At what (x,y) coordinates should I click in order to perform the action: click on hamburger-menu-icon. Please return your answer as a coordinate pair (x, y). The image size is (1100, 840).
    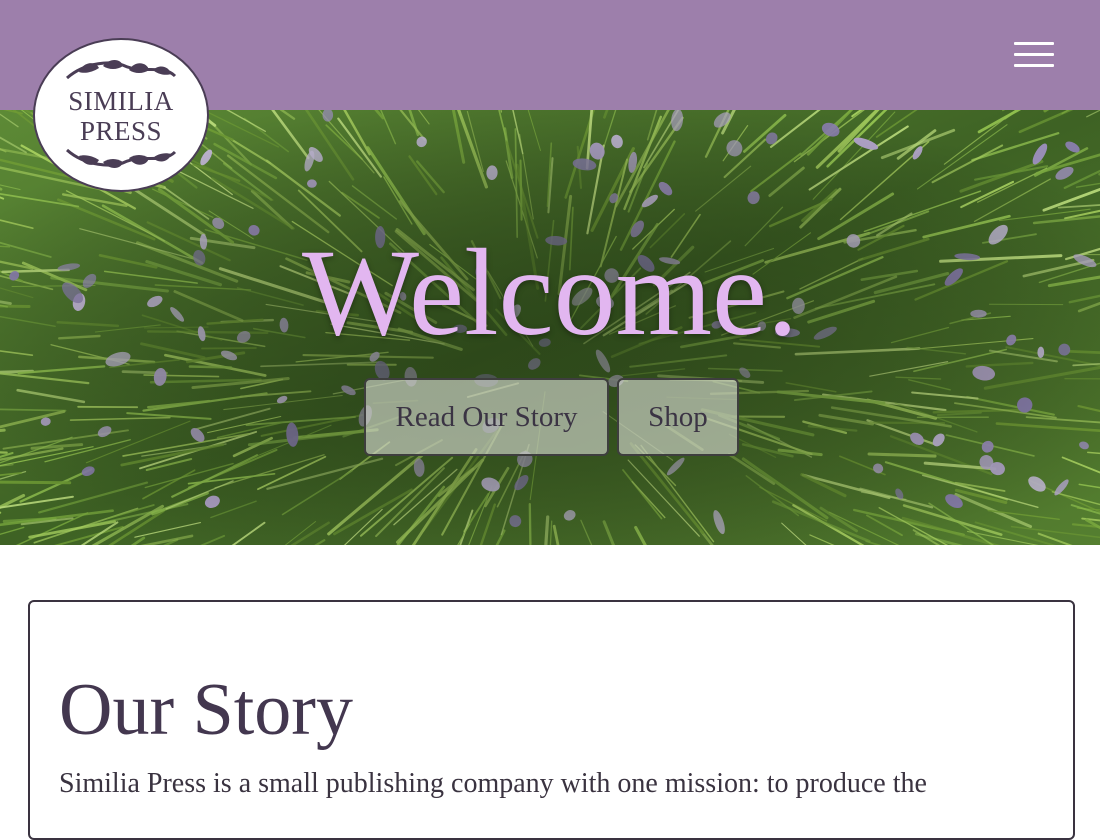
    Looking at the image, I should click on (1034, 56).